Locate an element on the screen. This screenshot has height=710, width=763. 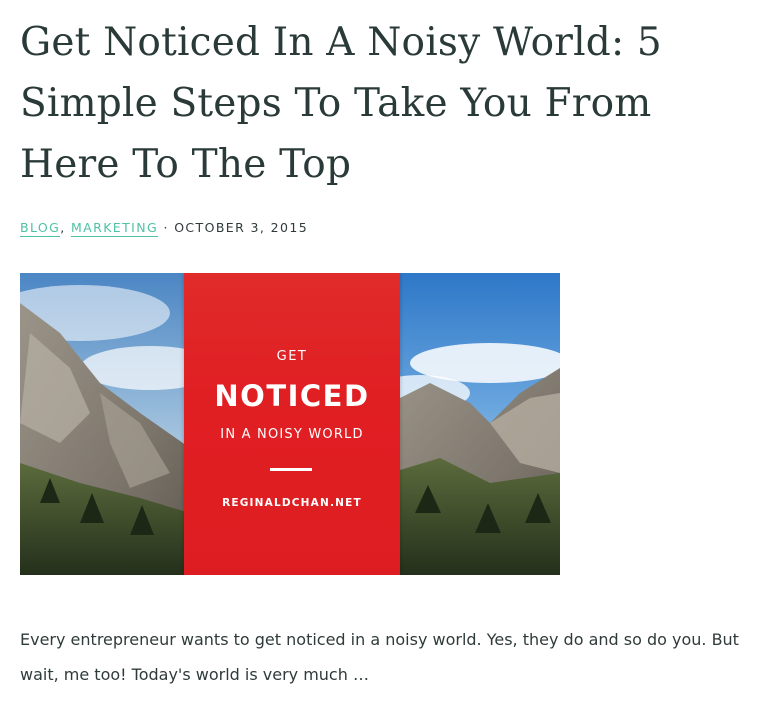
category-link-blog: BLOG is located at coordinates (40, 228).